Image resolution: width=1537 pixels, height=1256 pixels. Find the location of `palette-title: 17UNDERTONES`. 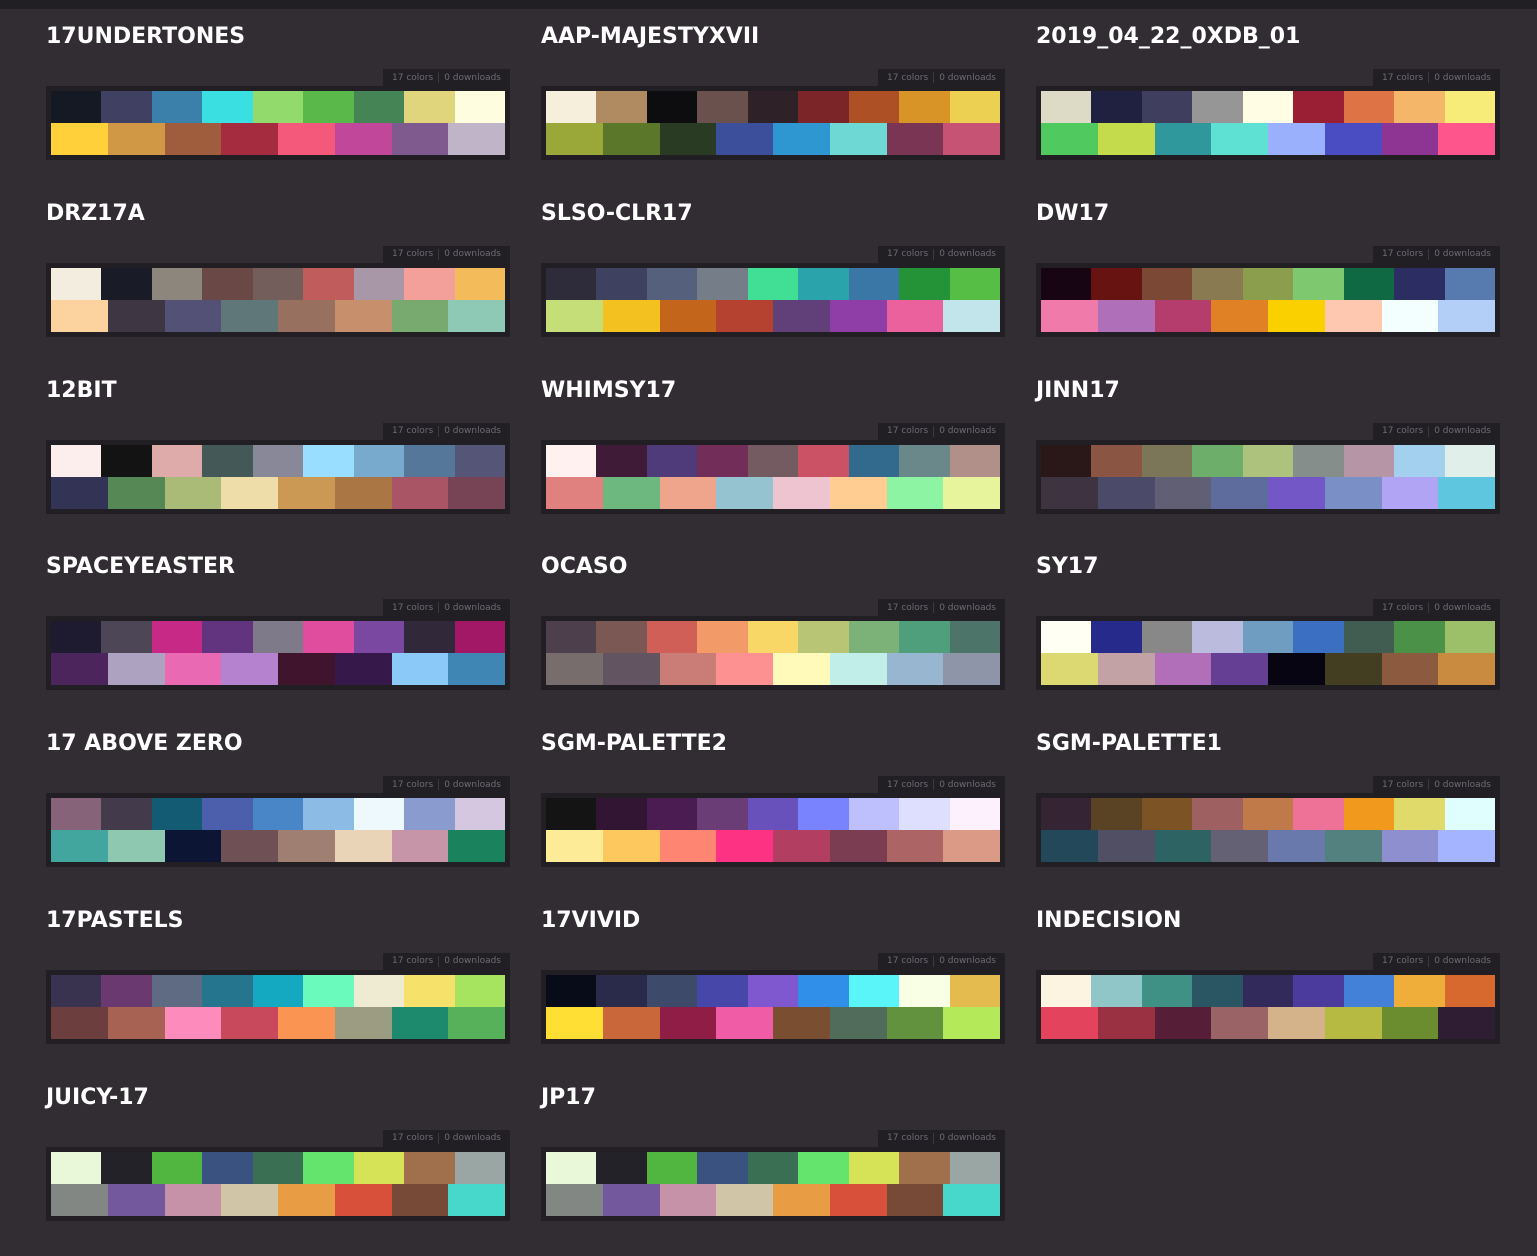

palette-title: 17UNDERTONES is located at coordinates (145, 37).